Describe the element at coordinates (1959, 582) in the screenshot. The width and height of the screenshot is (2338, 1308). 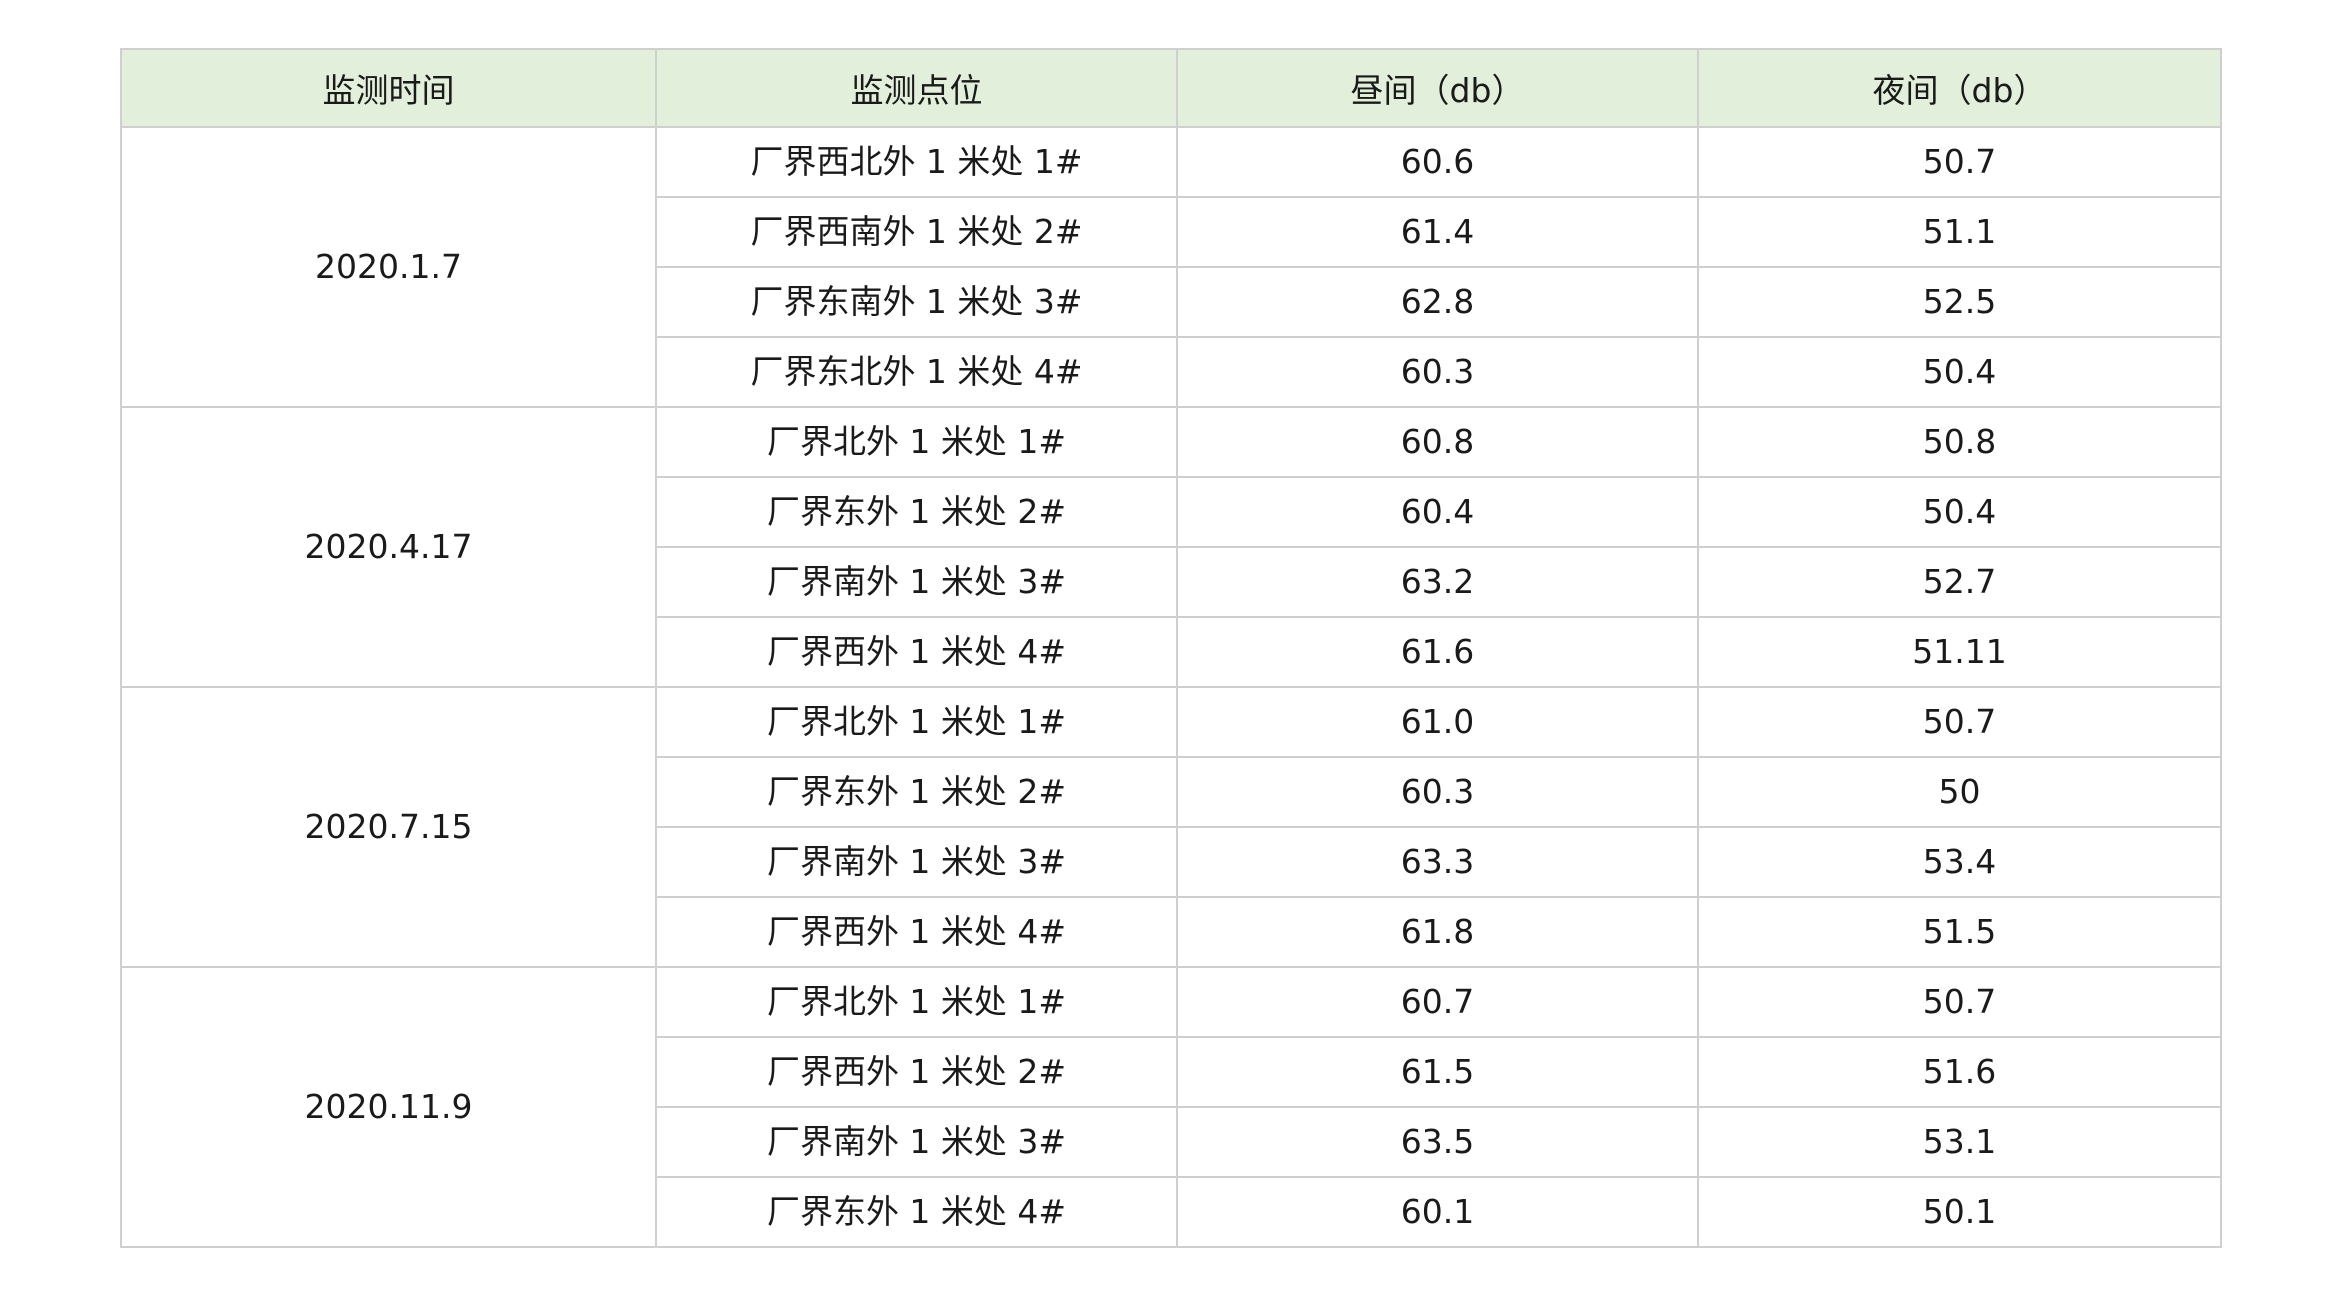
I see `night-value-cell: 52.7` at that location.